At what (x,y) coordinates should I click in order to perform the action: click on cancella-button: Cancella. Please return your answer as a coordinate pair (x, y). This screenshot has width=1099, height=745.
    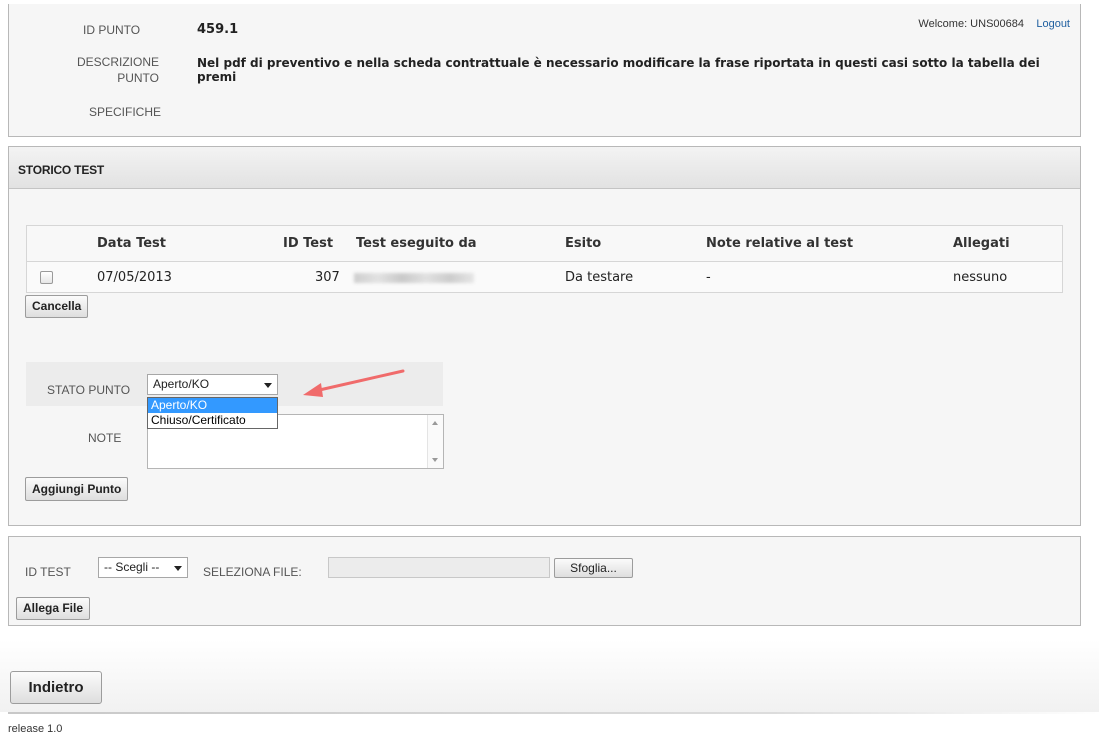
    Looking at the image, I should click on (57, 306).